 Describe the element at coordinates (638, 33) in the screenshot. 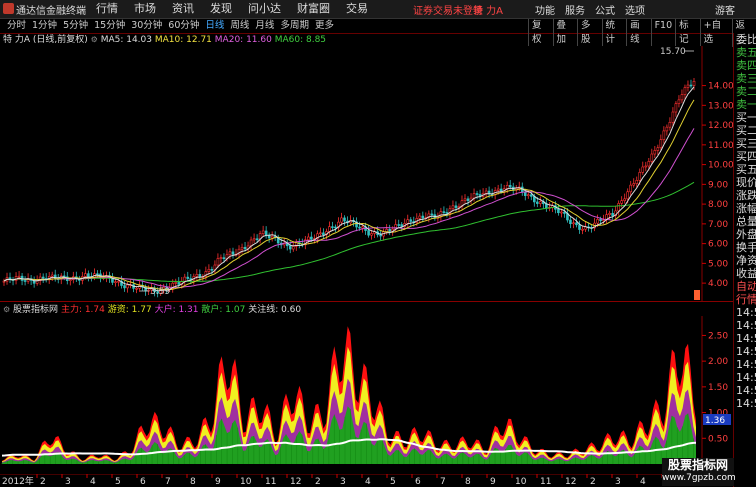

I see `draw-line-button: 画线` at that location.